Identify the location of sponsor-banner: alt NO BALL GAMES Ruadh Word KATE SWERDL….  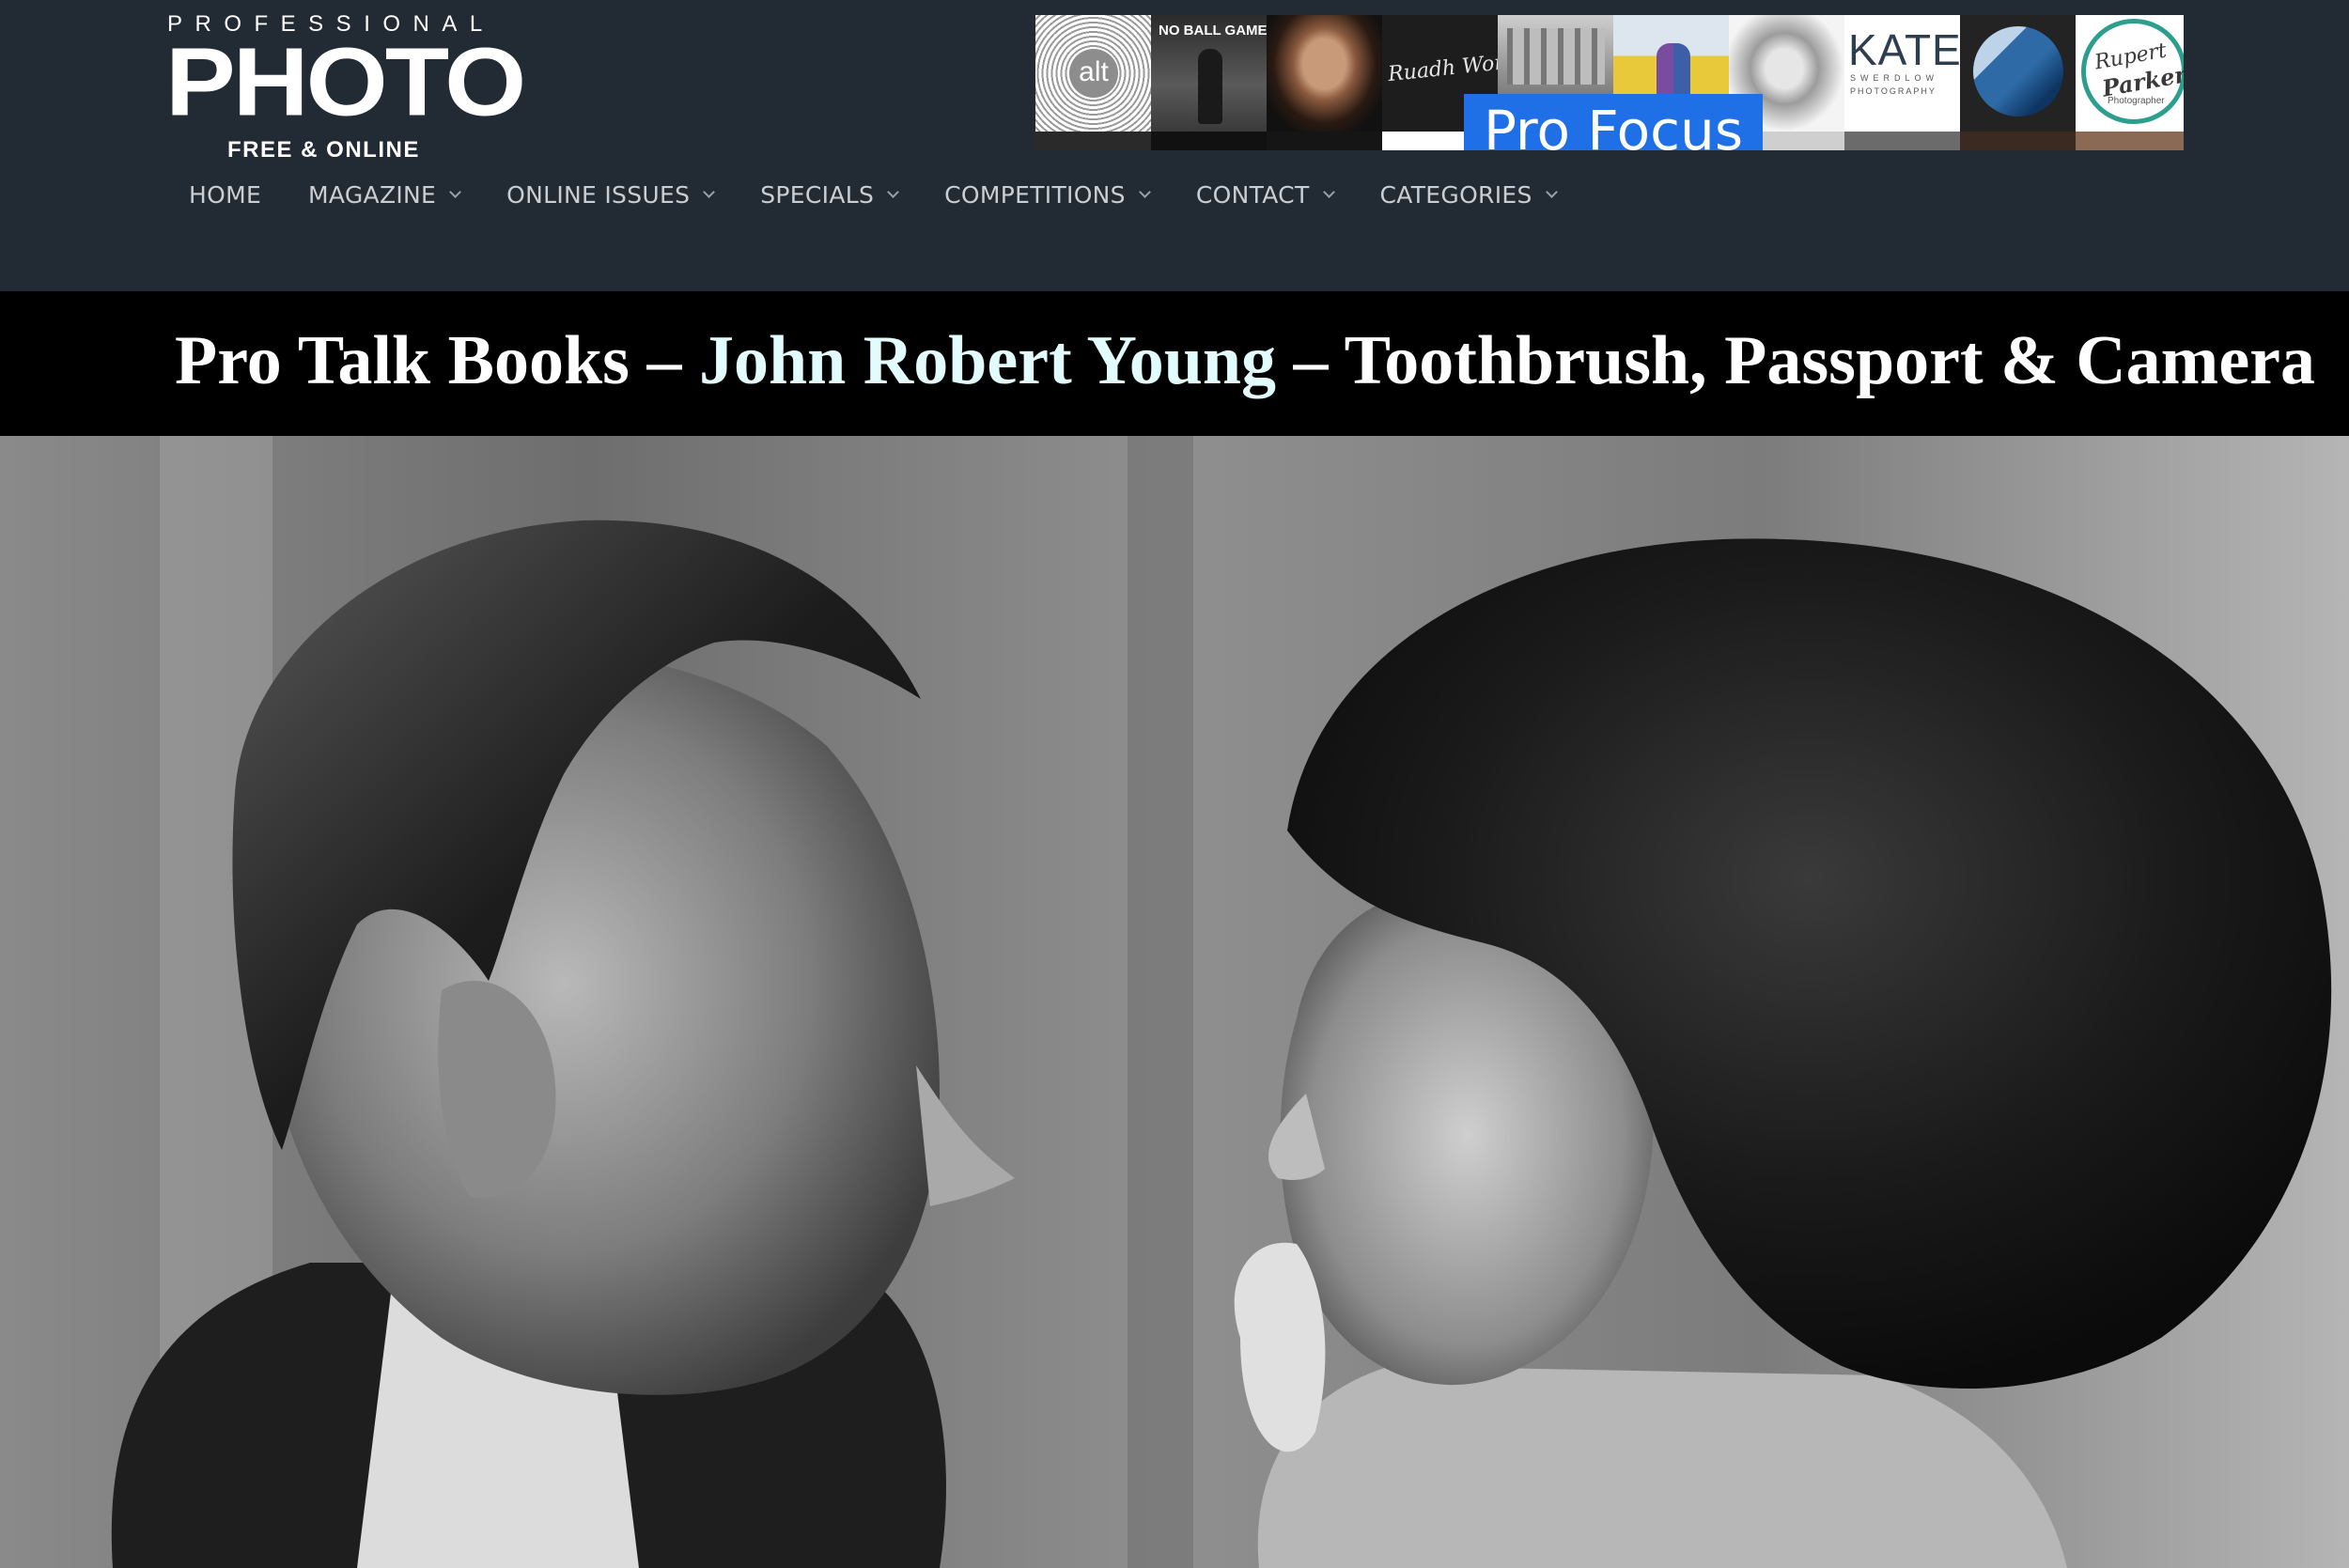
(1609, 82).